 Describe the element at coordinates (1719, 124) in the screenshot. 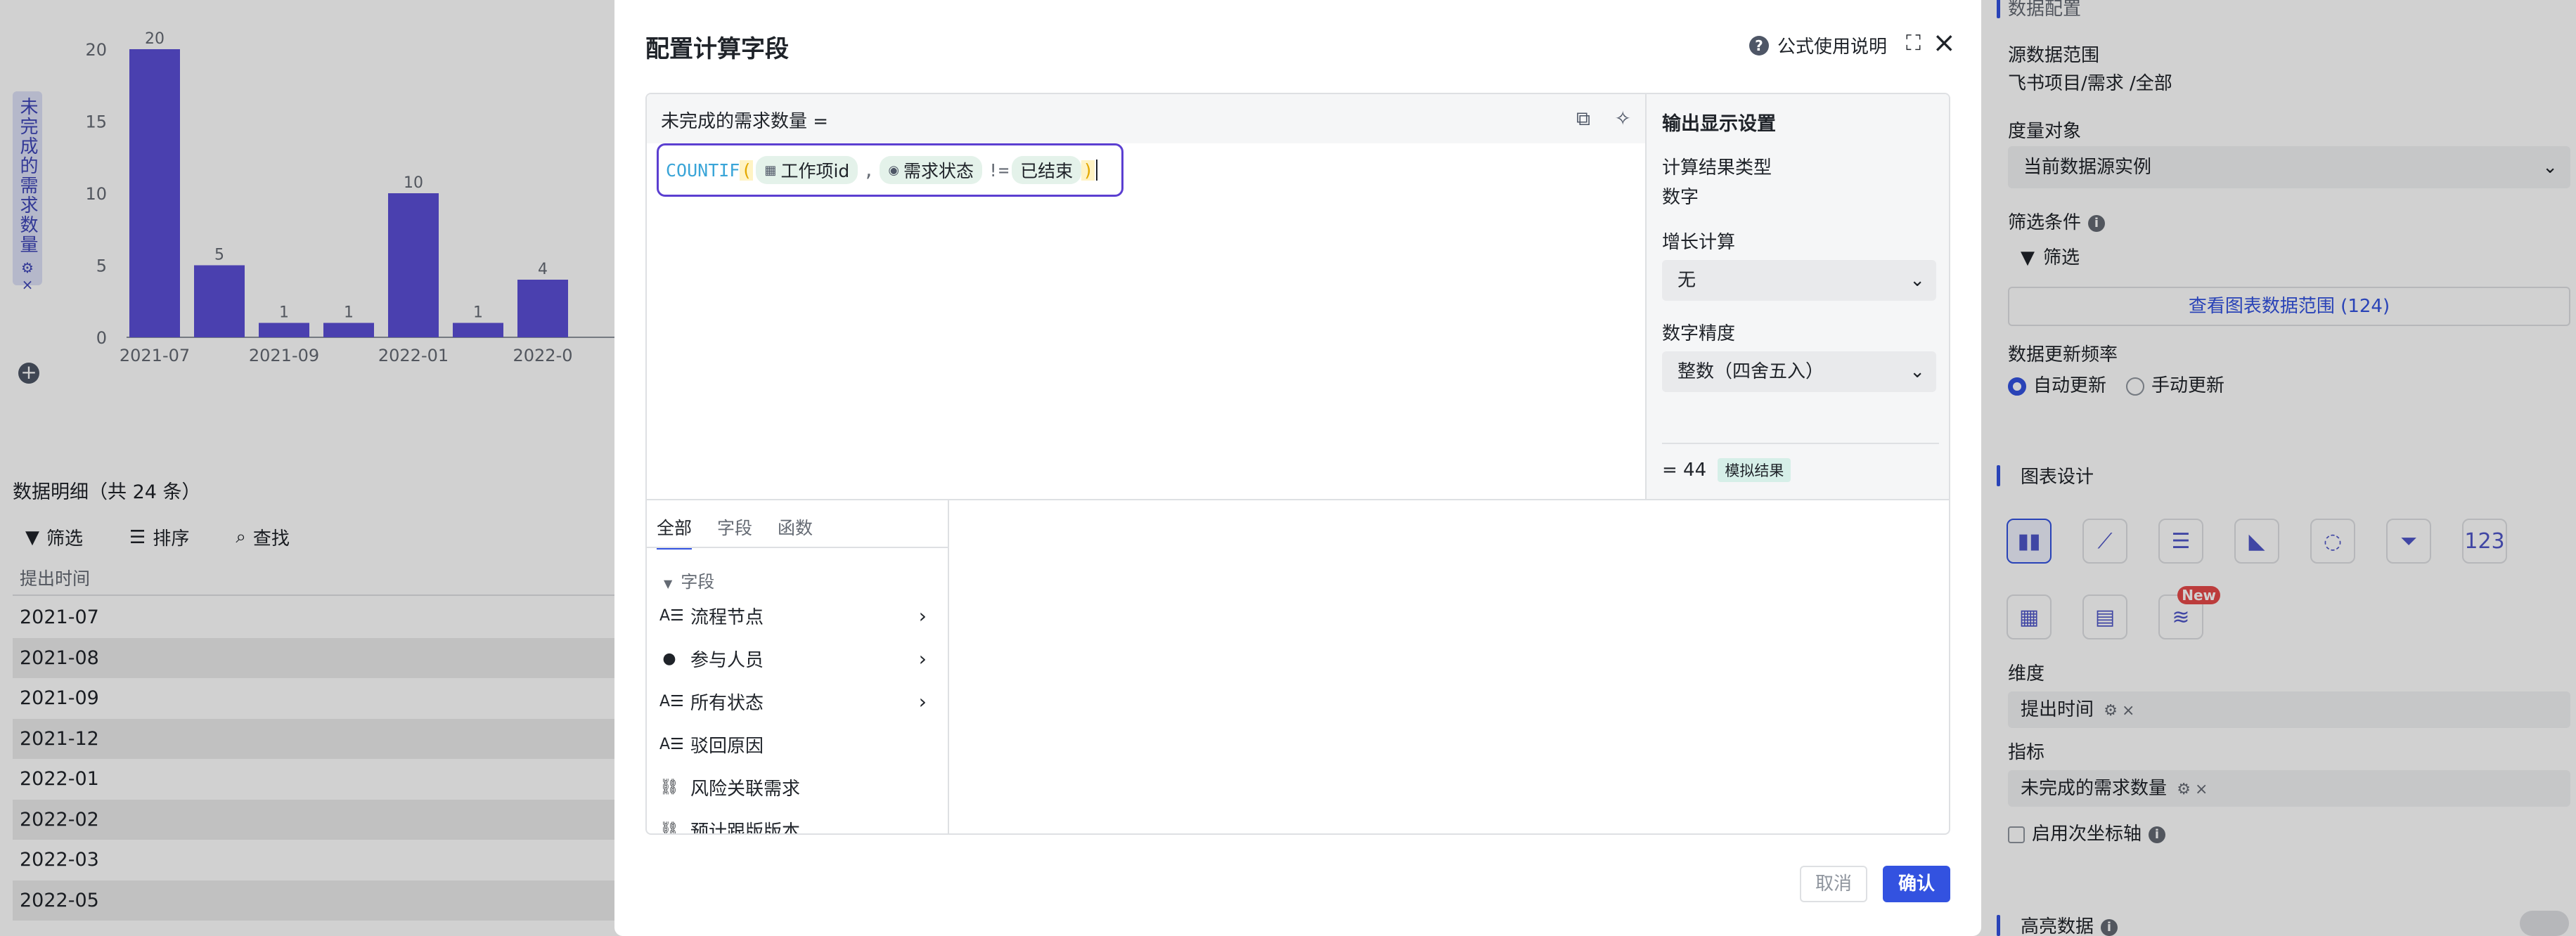

I see `output-settings-title: 输出显示设置` at that location.